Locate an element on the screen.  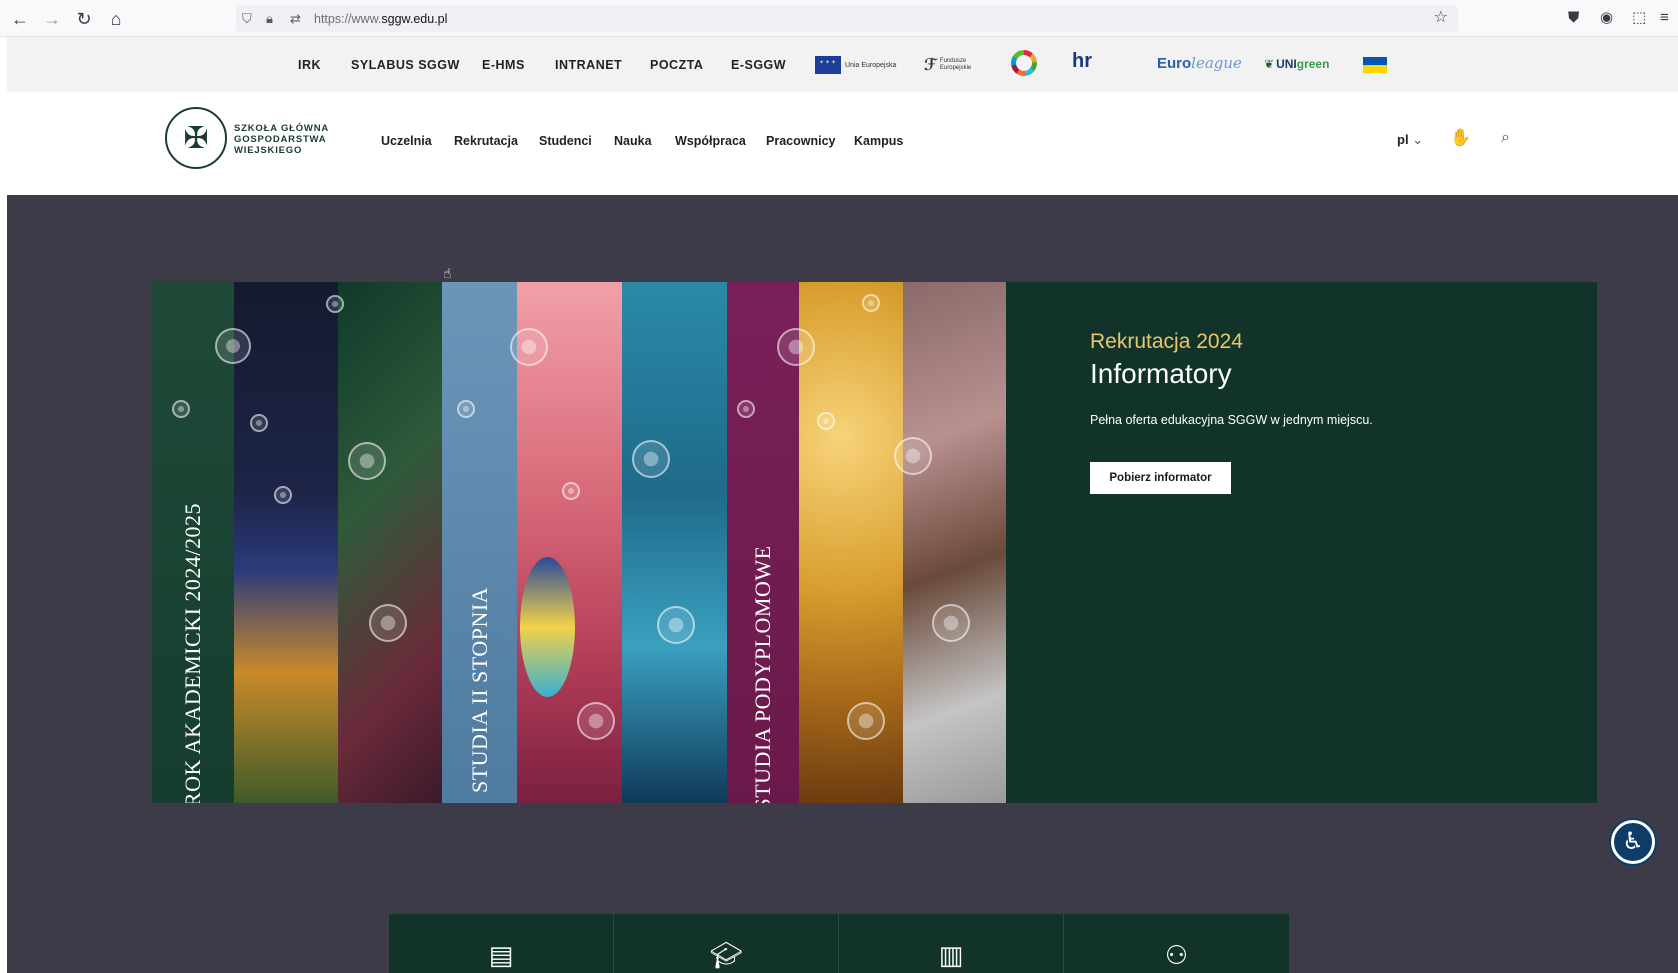
brand-name: SZKOŁA GŁÓWNA GOSPODARSTWA WIEJSKIEGO is located at coordinates (281, 139).